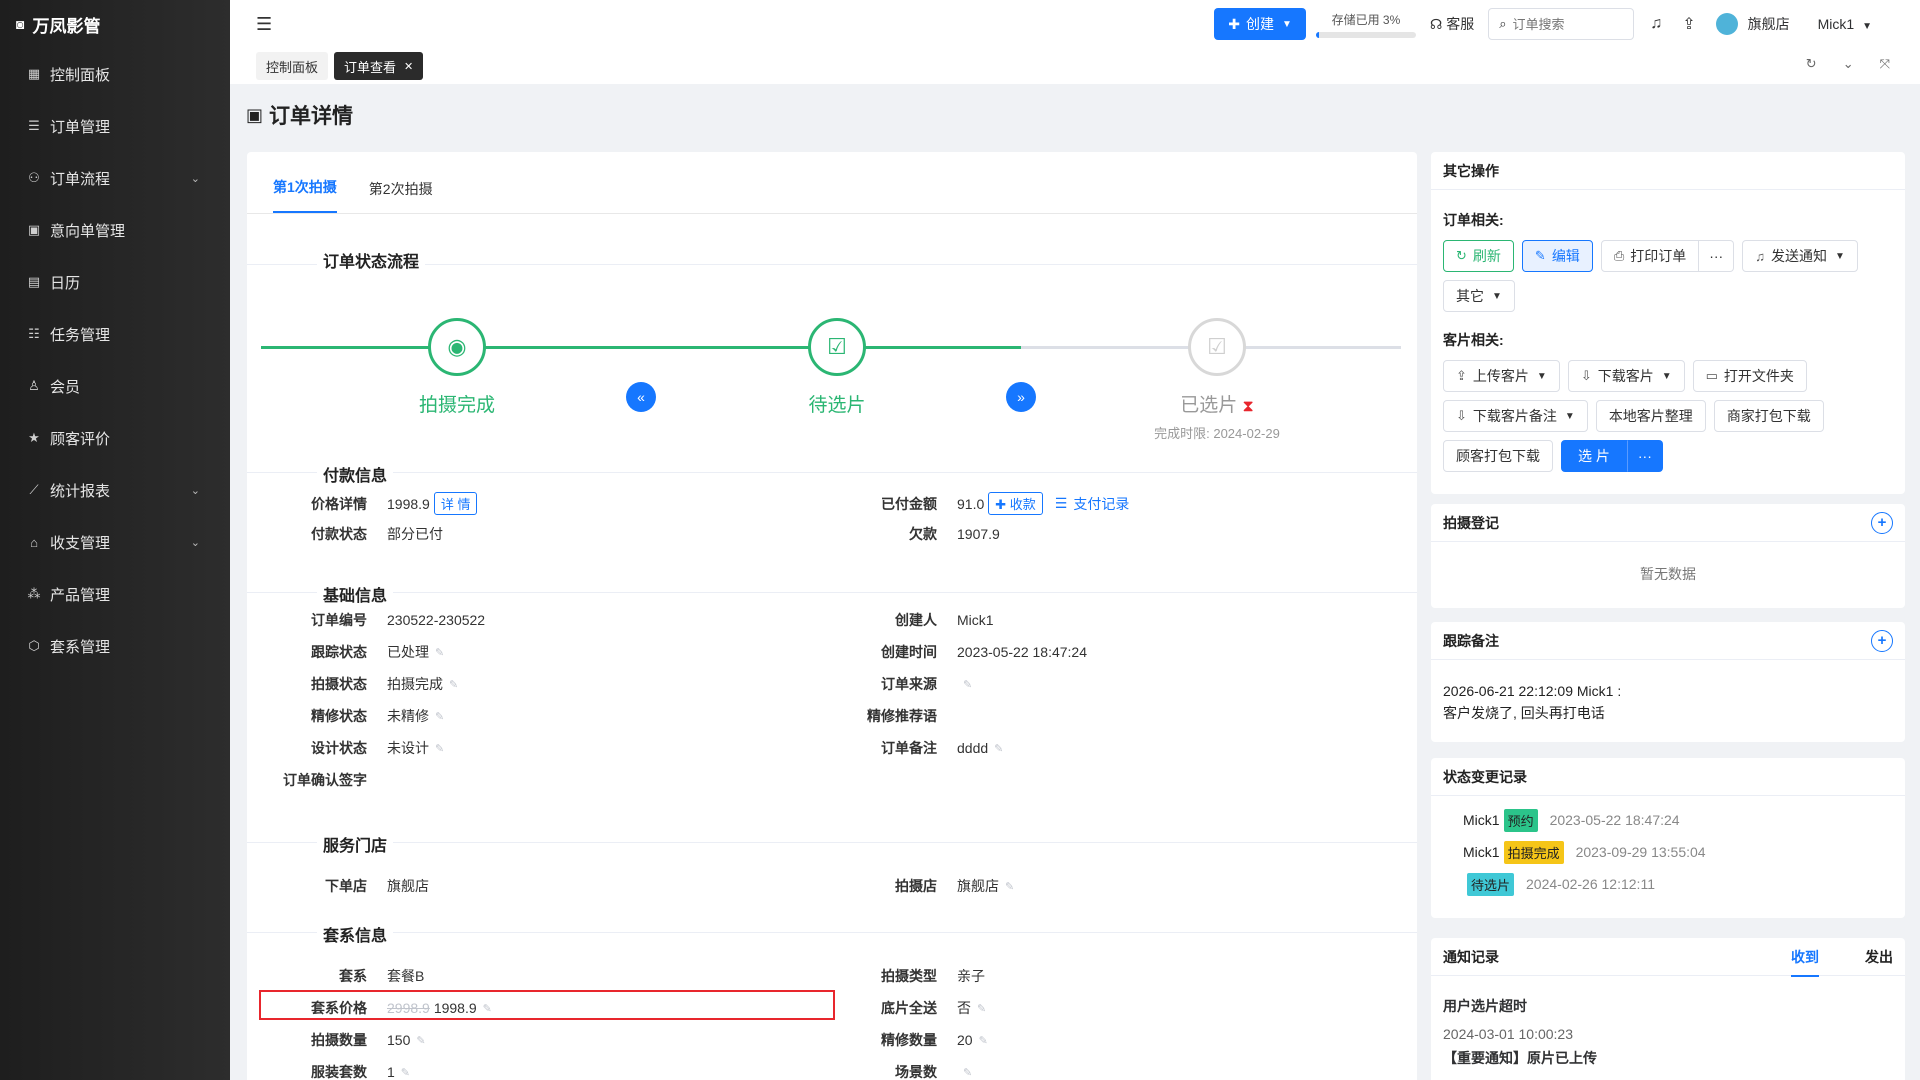  What do you see at coordinates (115, 230) in the screenshot?
I see `sidebar-item: ▣ 意向单管理` at bounding box center [115, 230].